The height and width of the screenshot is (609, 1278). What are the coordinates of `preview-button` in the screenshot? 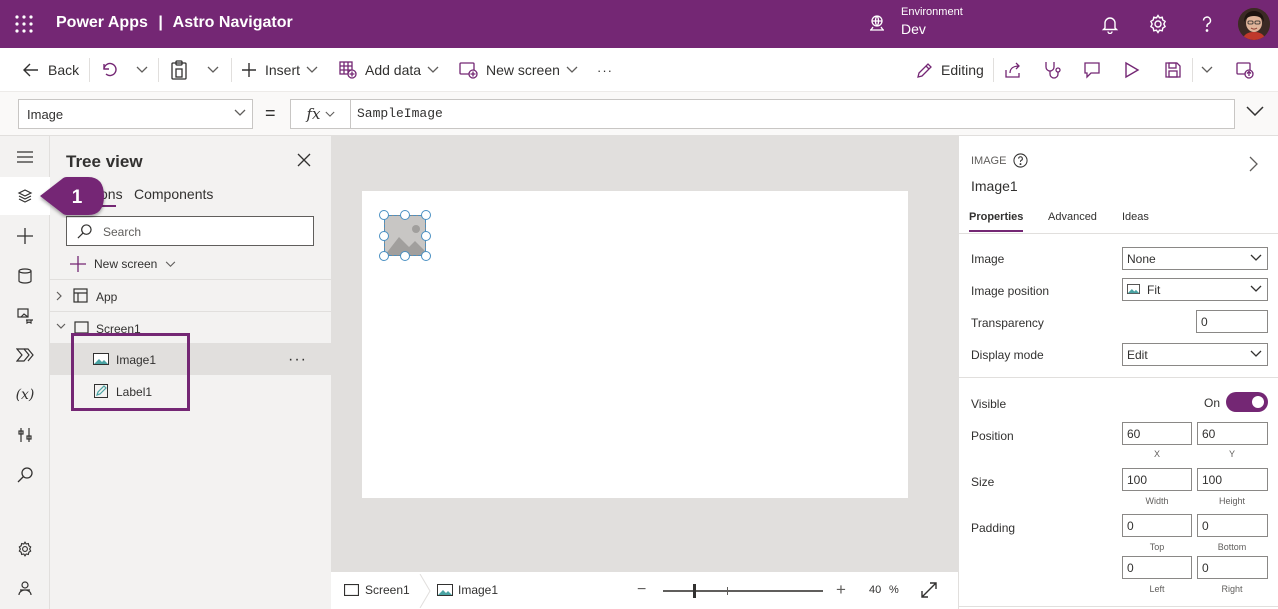 It's located at (1132, 70).